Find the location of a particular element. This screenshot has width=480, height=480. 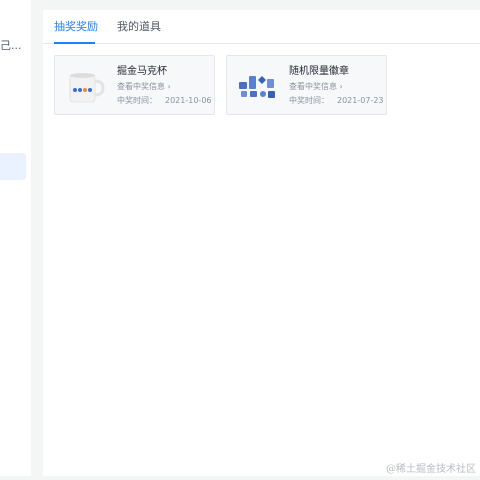

watermark: @稀土掘金技术社区 is located at coordinates (431, 469).